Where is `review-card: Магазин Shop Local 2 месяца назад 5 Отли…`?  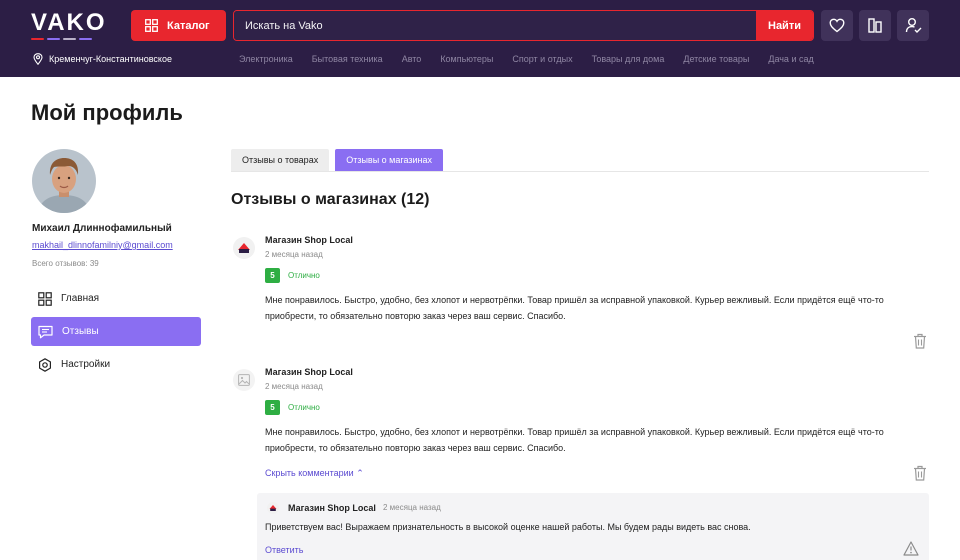
review-card: Магазин Shop Local 2 месяца назад 5 Отли… is located at coordinates (580, 292).